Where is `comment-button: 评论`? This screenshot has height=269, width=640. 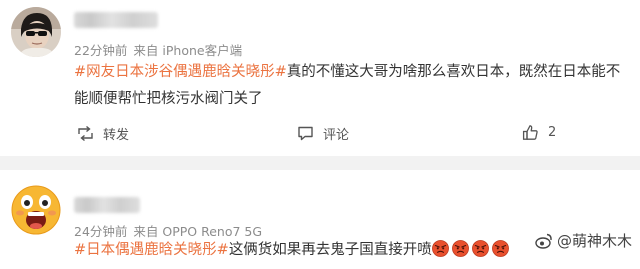 comment-button: 评论 is located at coordinates (323, 133).